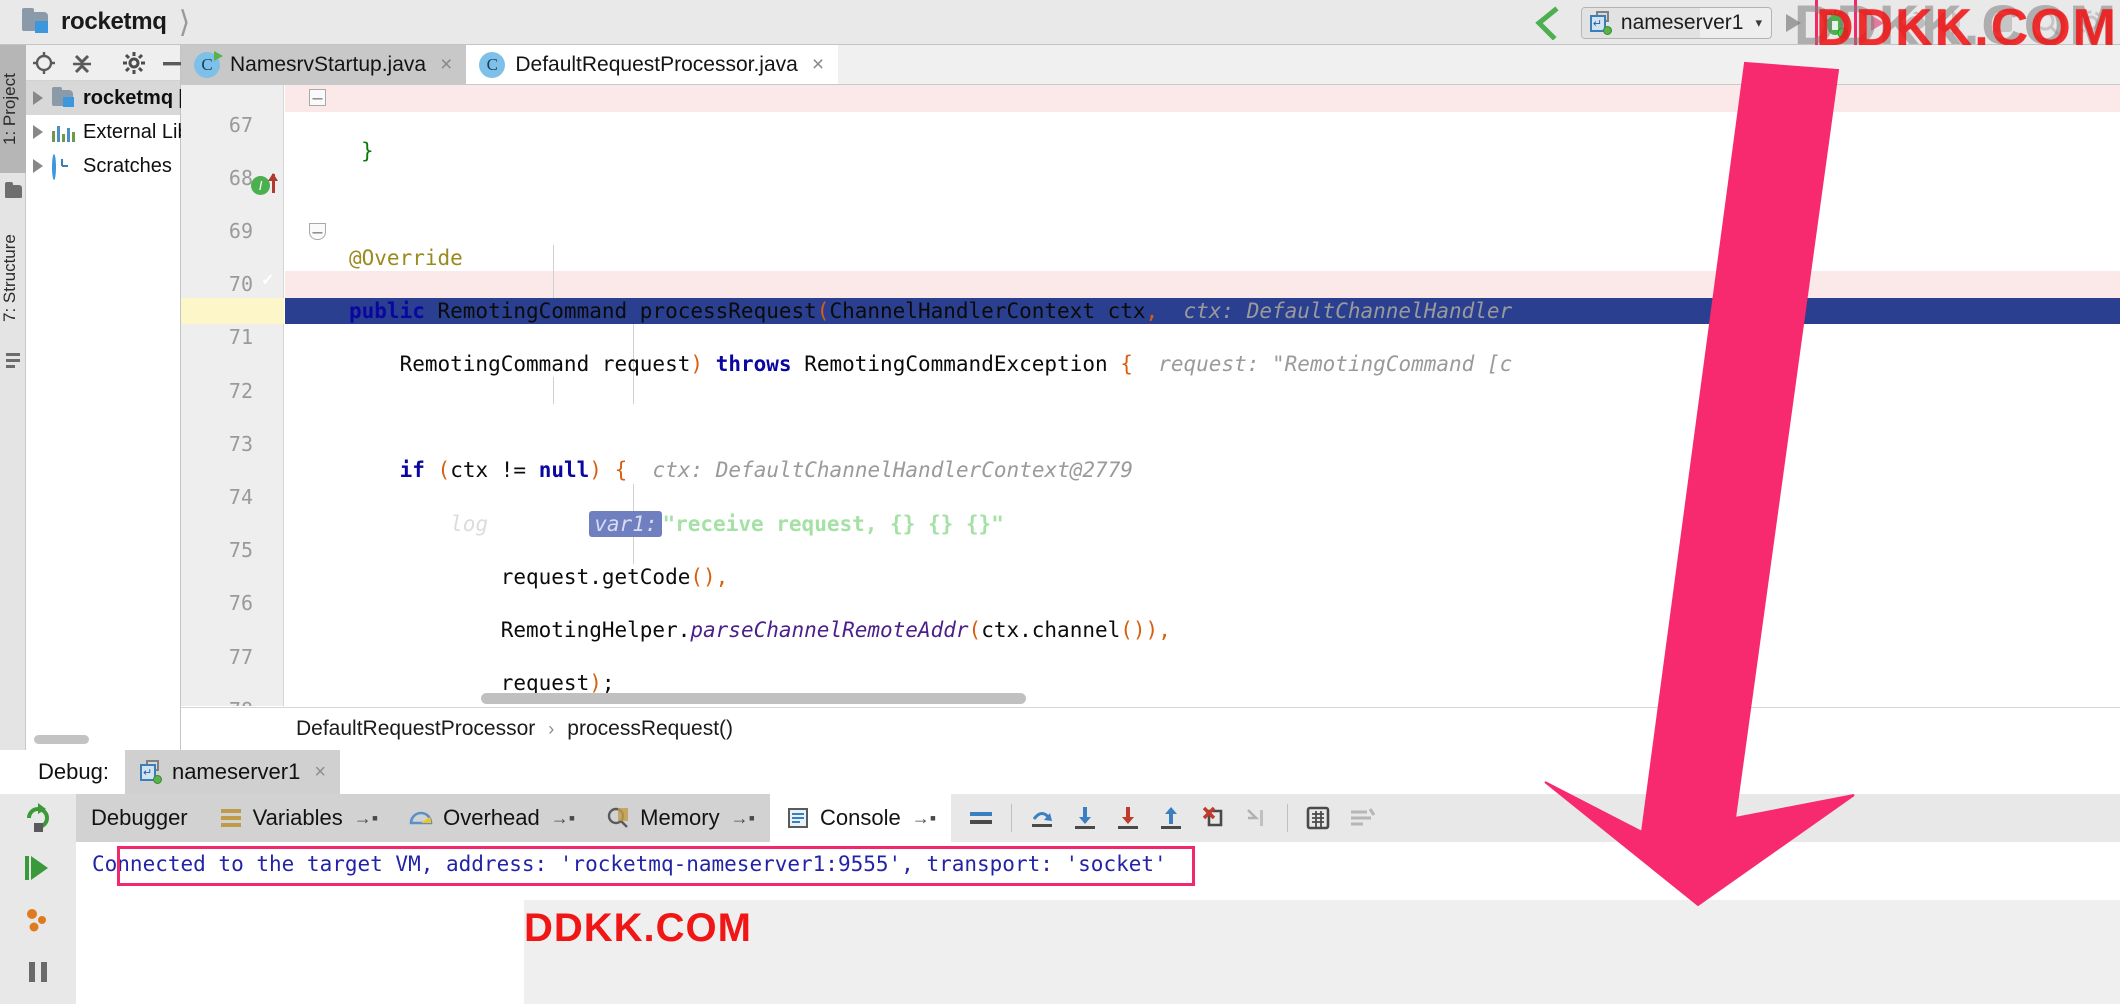  What do you see at coordinates (1257, 818) in the screenshot?
I see `run-to-cursor-icon` at bounding box center [1257, 818].